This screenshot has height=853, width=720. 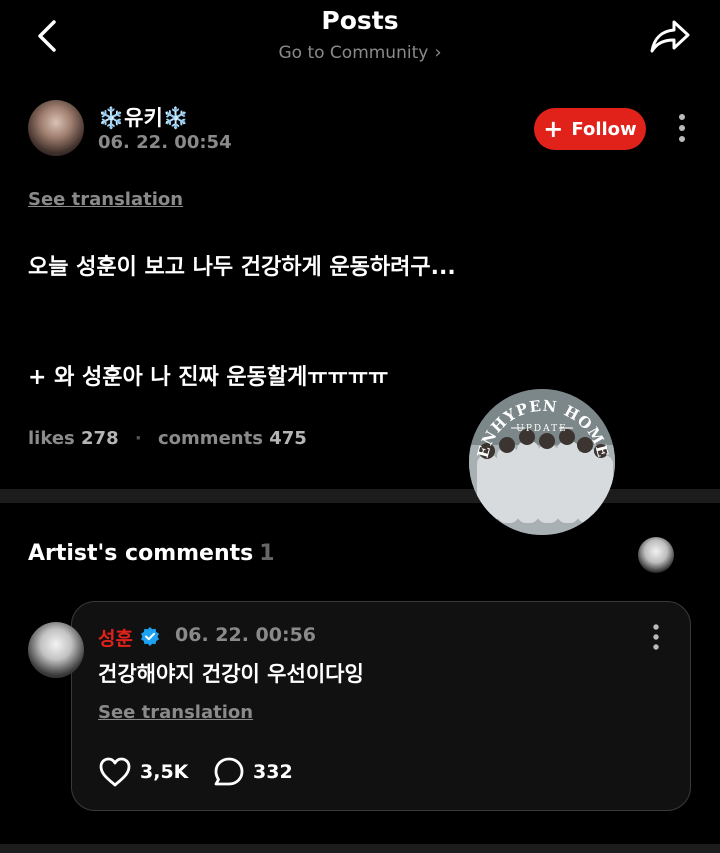 What do you see at coordinates (360, 848) in the screenshot?
I see `bottom-divider` at bounding box center [360, 848].